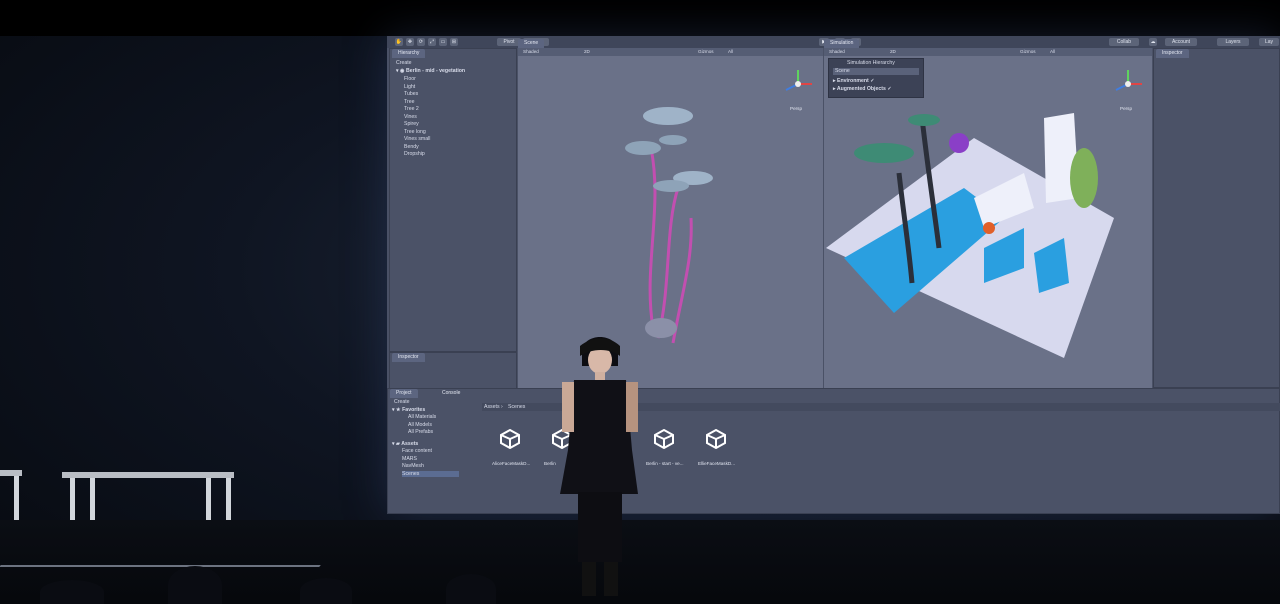  What do you see at coordinates (411, 147) in the screenshot?
I see `hierarchy-item: Bendy` at bounding box center [411, 147].